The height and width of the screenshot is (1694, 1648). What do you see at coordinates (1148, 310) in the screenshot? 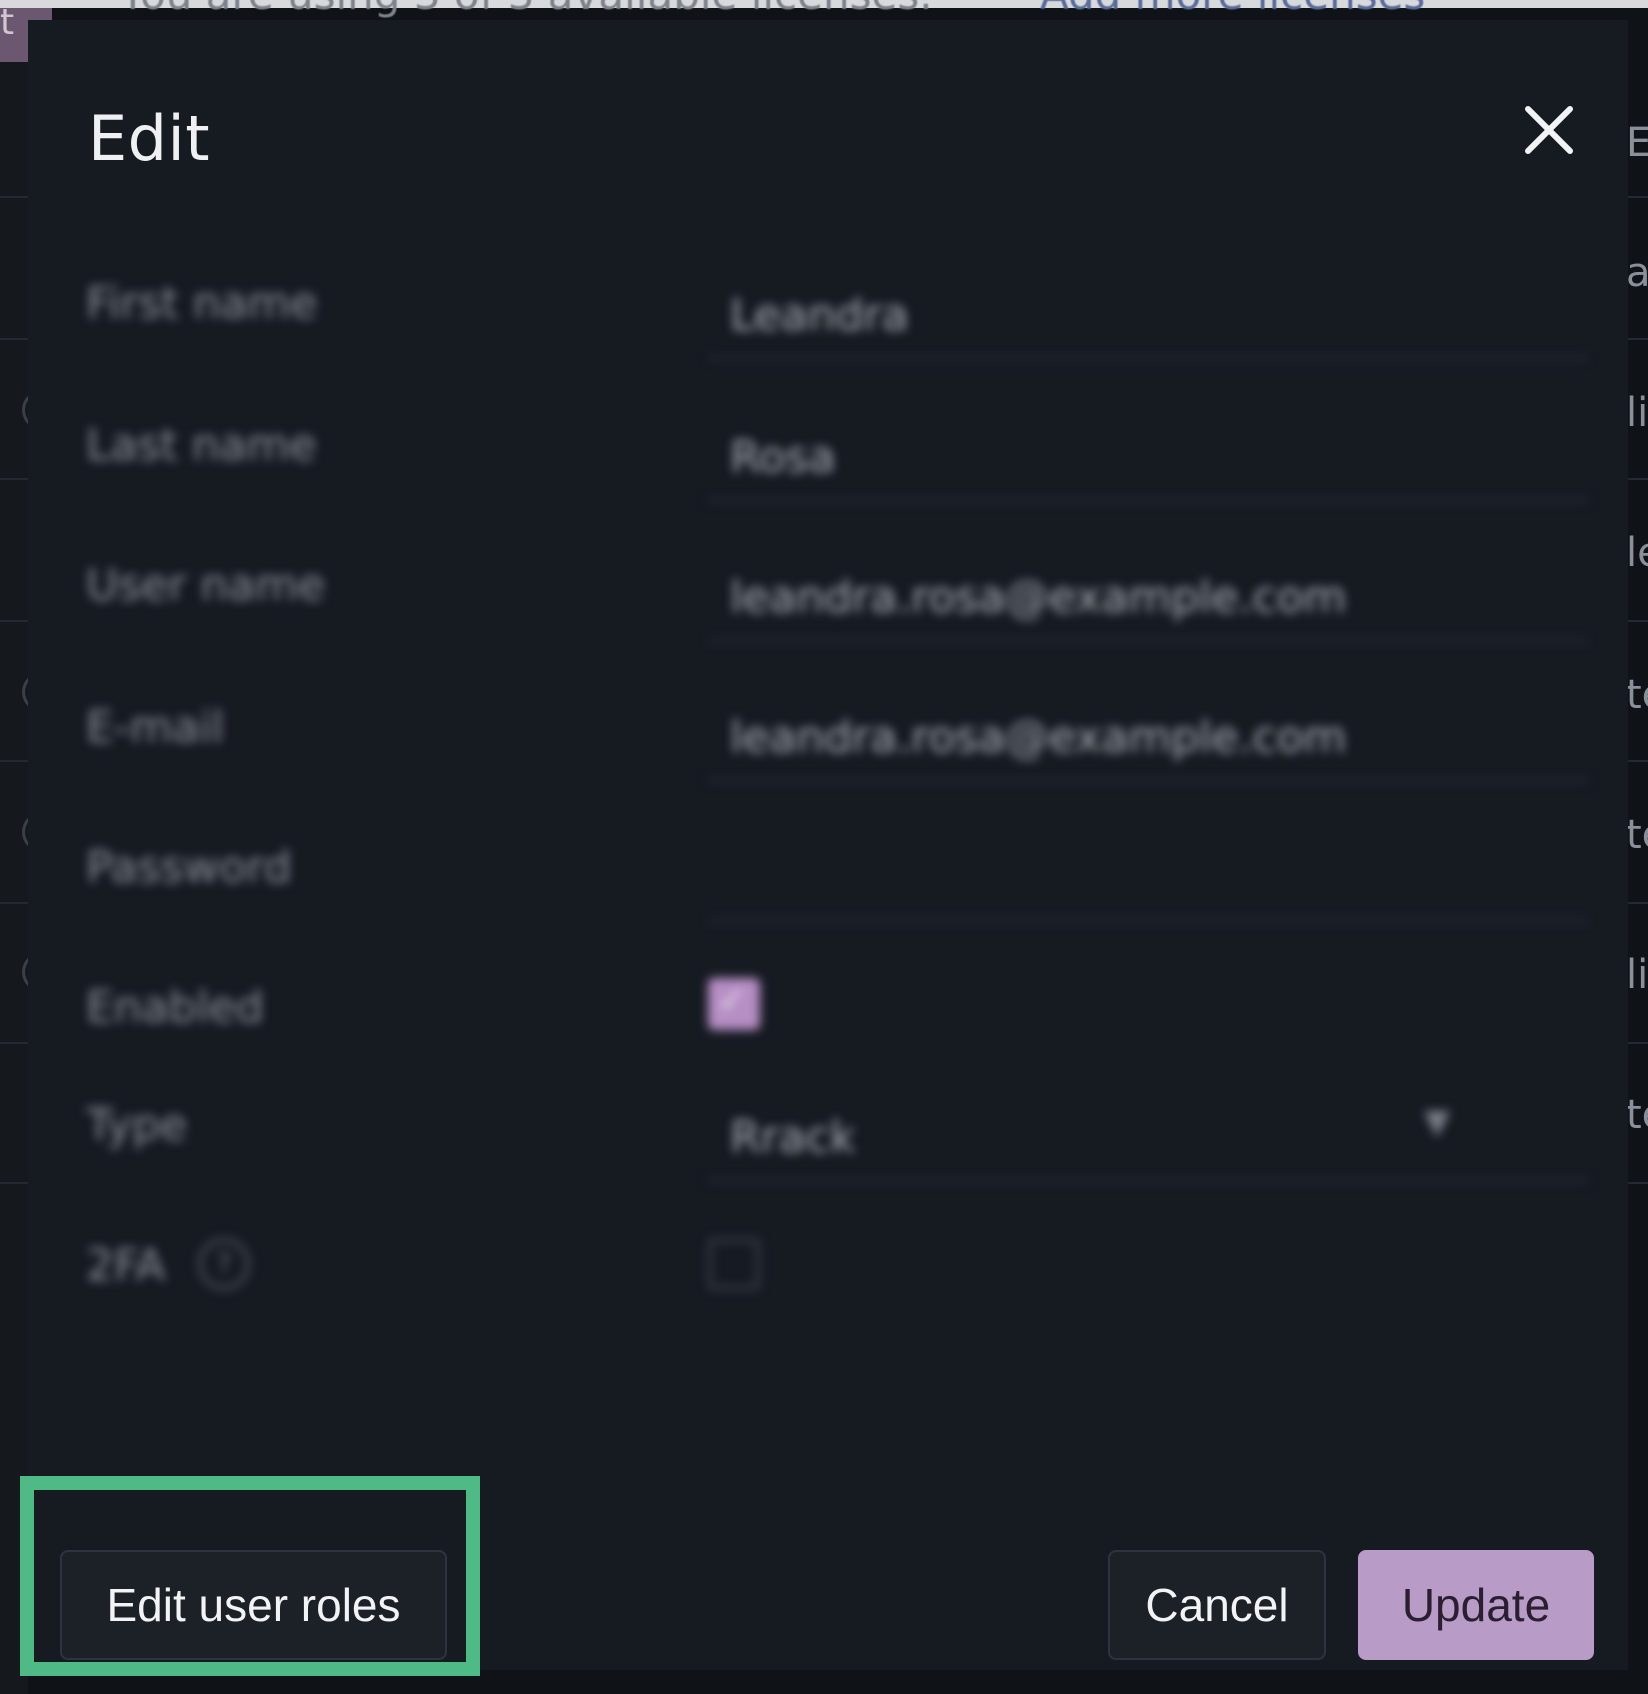
I see `first-name-field: Leandra` at bounding box center [1148, 310].